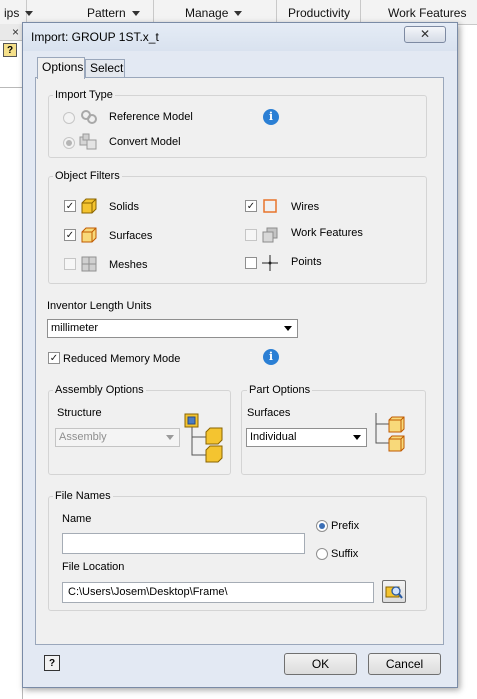 Image resolution: width=477 pixels, height=699 pixels. I want to click on ribbon-tab-label: Pattern, so click(106, 13).